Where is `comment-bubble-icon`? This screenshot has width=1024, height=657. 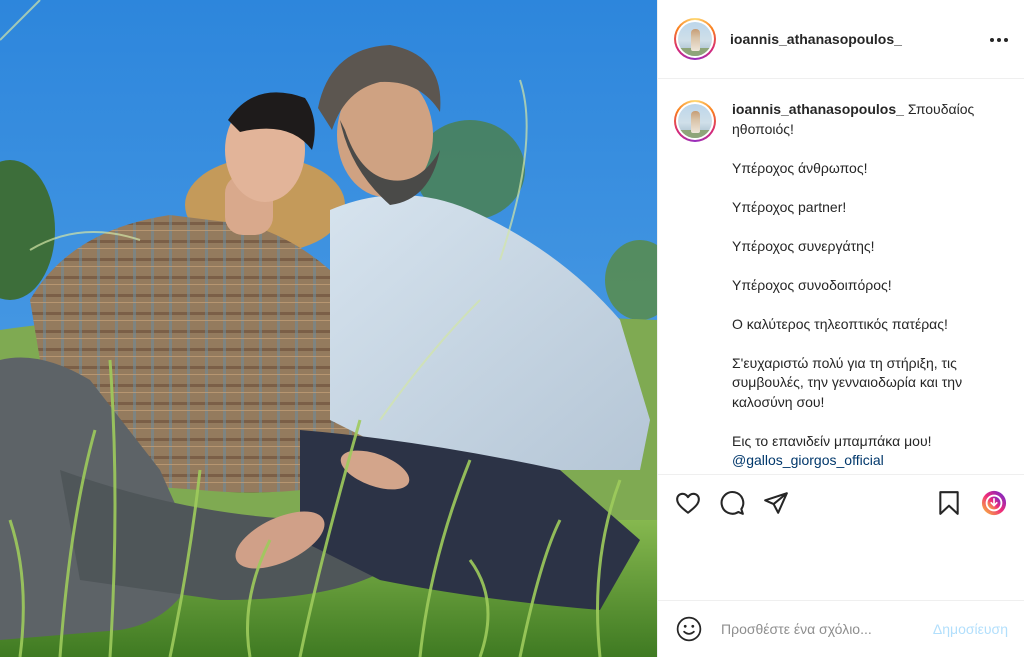 comment-bubble-icon is located at coordinates (732, 502).